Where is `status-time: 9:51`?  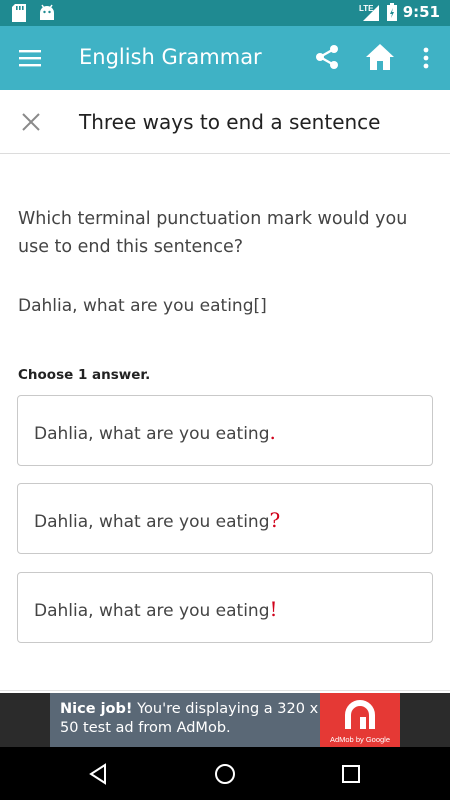 status-time: 9:51 is located at coordinates (421, 12).